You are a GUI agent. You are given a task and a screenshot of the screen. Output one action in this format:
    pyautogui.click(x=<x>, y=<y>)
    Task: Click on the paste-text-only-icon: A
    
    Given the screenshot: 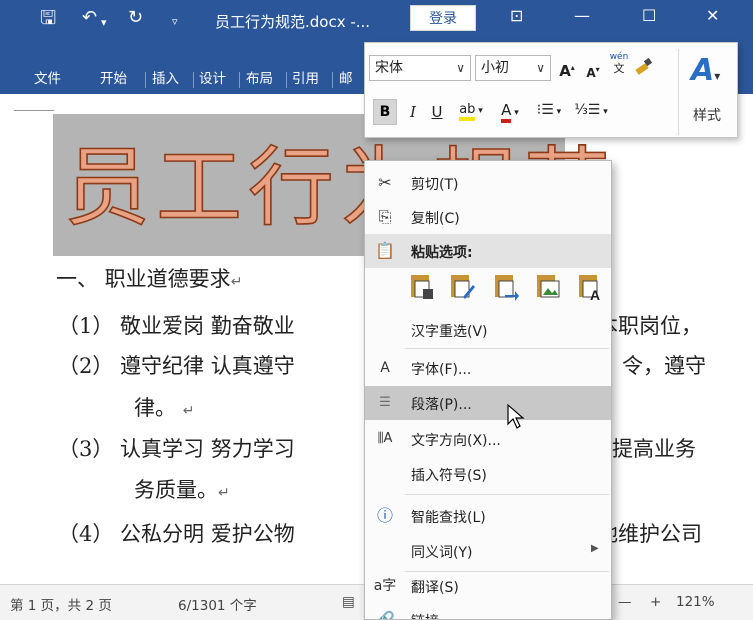 What is the action you would take?
    pyautogui.click(x=590, y=286)
    